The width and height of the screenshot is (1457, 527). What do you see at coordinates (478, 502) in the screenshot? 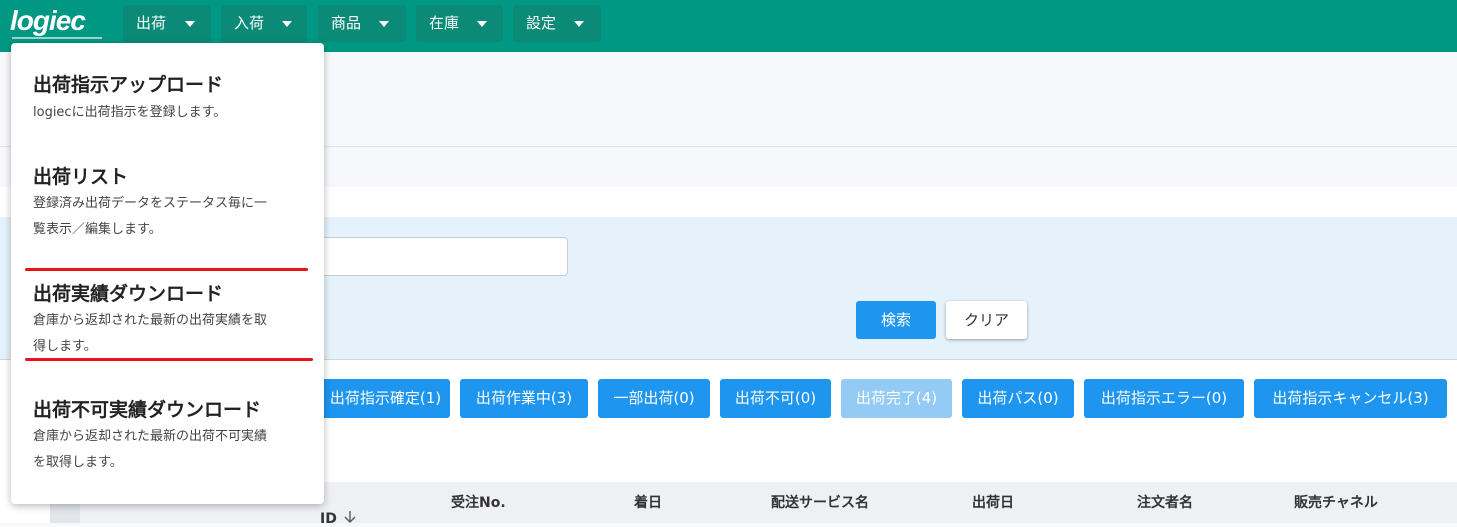
I see `column-header-order-no: 受注No.` at bounding box center [478, 502].